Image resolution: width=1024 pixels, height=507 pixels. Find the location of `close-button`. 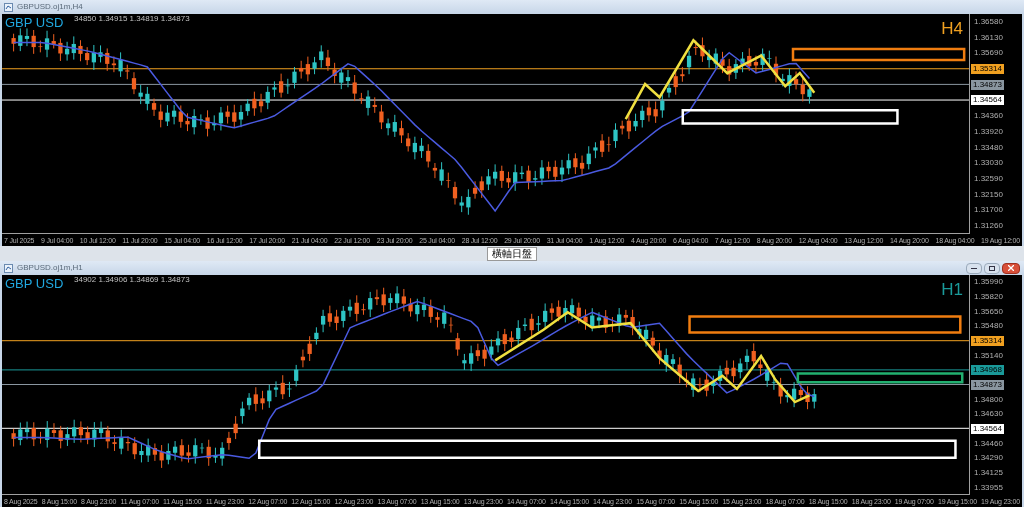

close-button is located at coordinates (1011, 268).